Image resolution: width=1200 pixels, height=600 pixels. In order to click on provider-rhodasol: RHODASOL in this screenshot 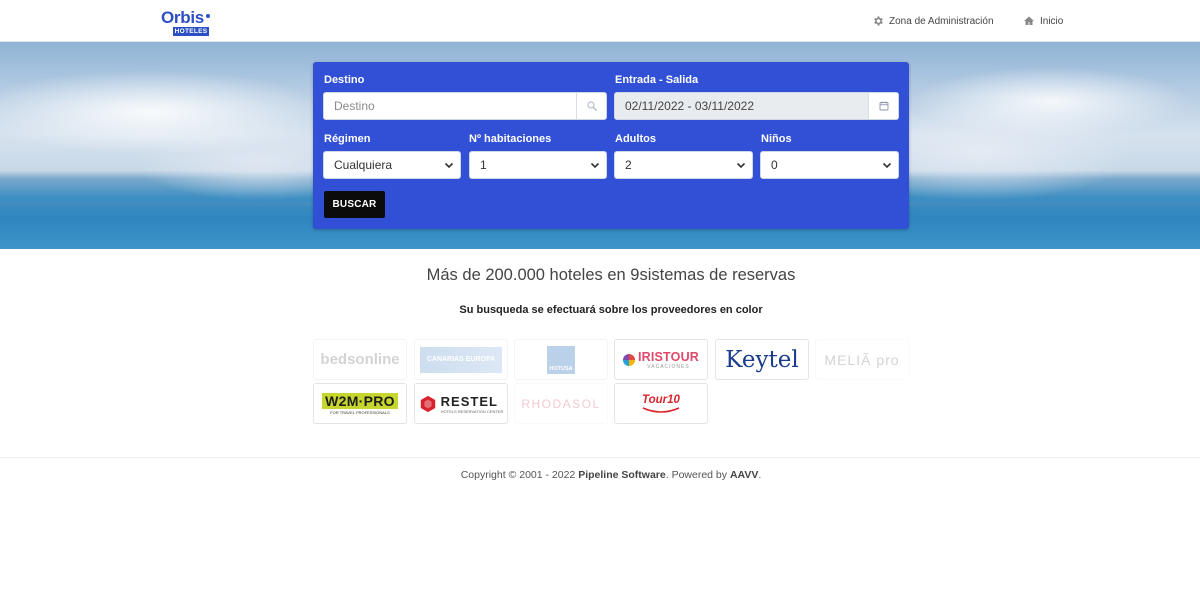, I will do `click(561, 403)`.